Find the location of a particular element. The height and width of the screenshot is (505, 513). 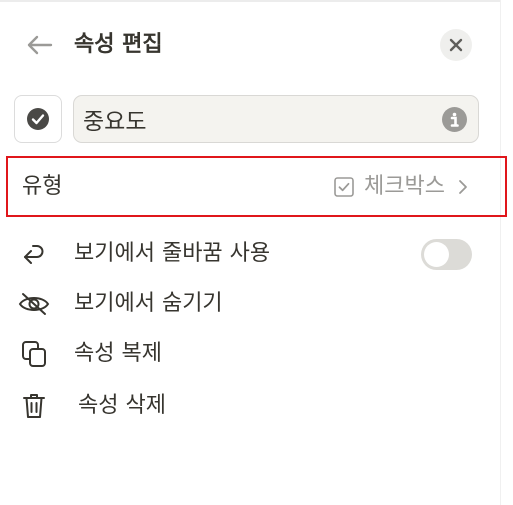

arrow-left-icon is located at coordinates (40, 45).